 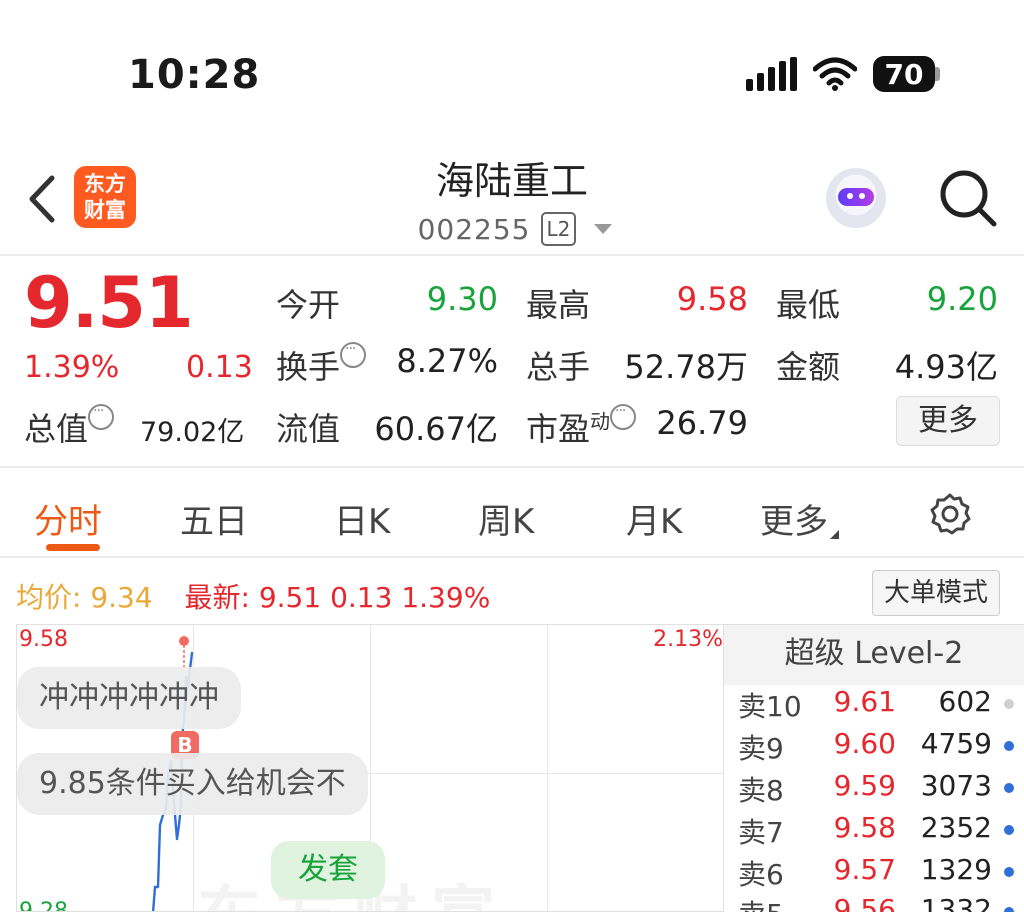 What do you see at coordinates (69, 426) in the screenshot?
I see `total-value-label: 总值` at bounding box center [69, 426].